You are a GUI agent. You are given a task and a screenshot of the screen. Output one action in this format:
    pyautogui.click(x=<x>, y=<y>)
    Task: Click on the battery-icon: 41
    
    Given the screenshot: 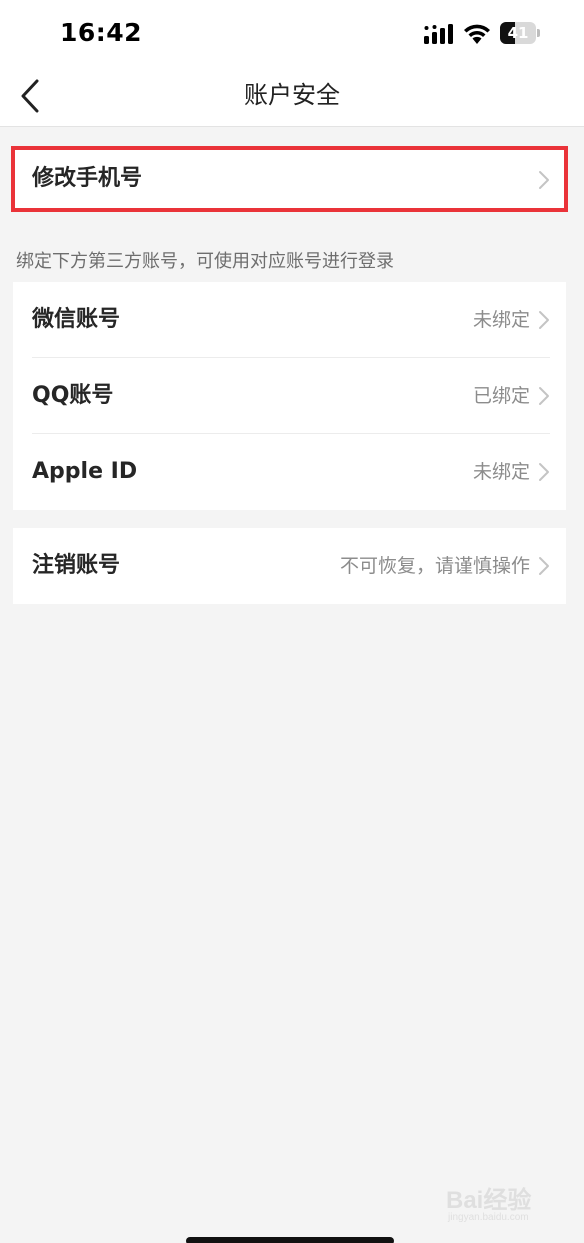 What is the action you would take?
    pyautogui.click(x=520, y=33)
    